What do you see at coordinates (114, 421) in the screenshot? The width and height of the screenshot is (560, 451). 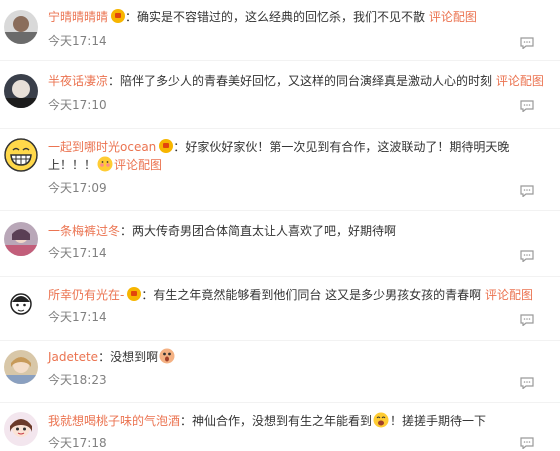 I see `username-link: 我就想喝桃子味的气泡酒` at bounding box center [114, 421].